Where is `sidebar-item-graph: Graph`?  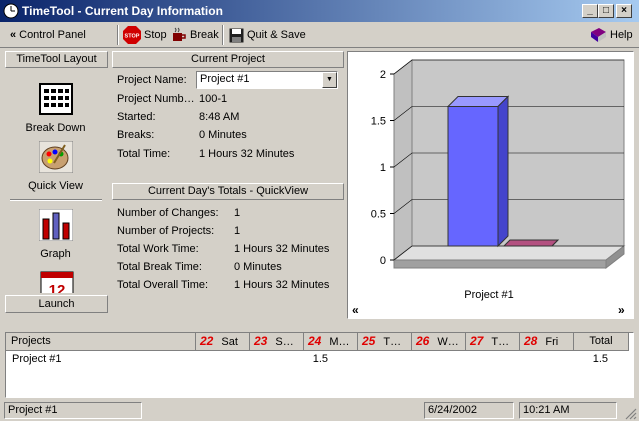
sidebar-item-graph: Graph is located at coordinates (55, 234).